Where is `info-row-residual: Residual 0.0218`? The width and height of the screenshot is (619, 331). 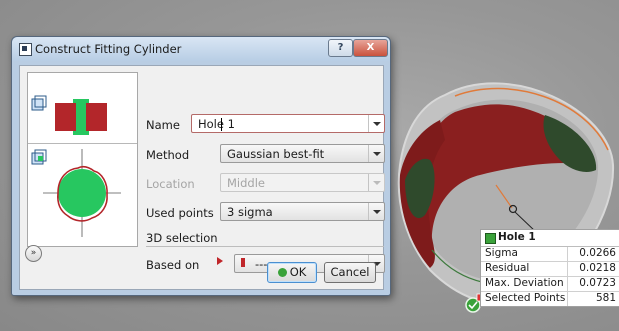
info-row-residual: Residual 0.0218 is located at coordinates (550, 269).